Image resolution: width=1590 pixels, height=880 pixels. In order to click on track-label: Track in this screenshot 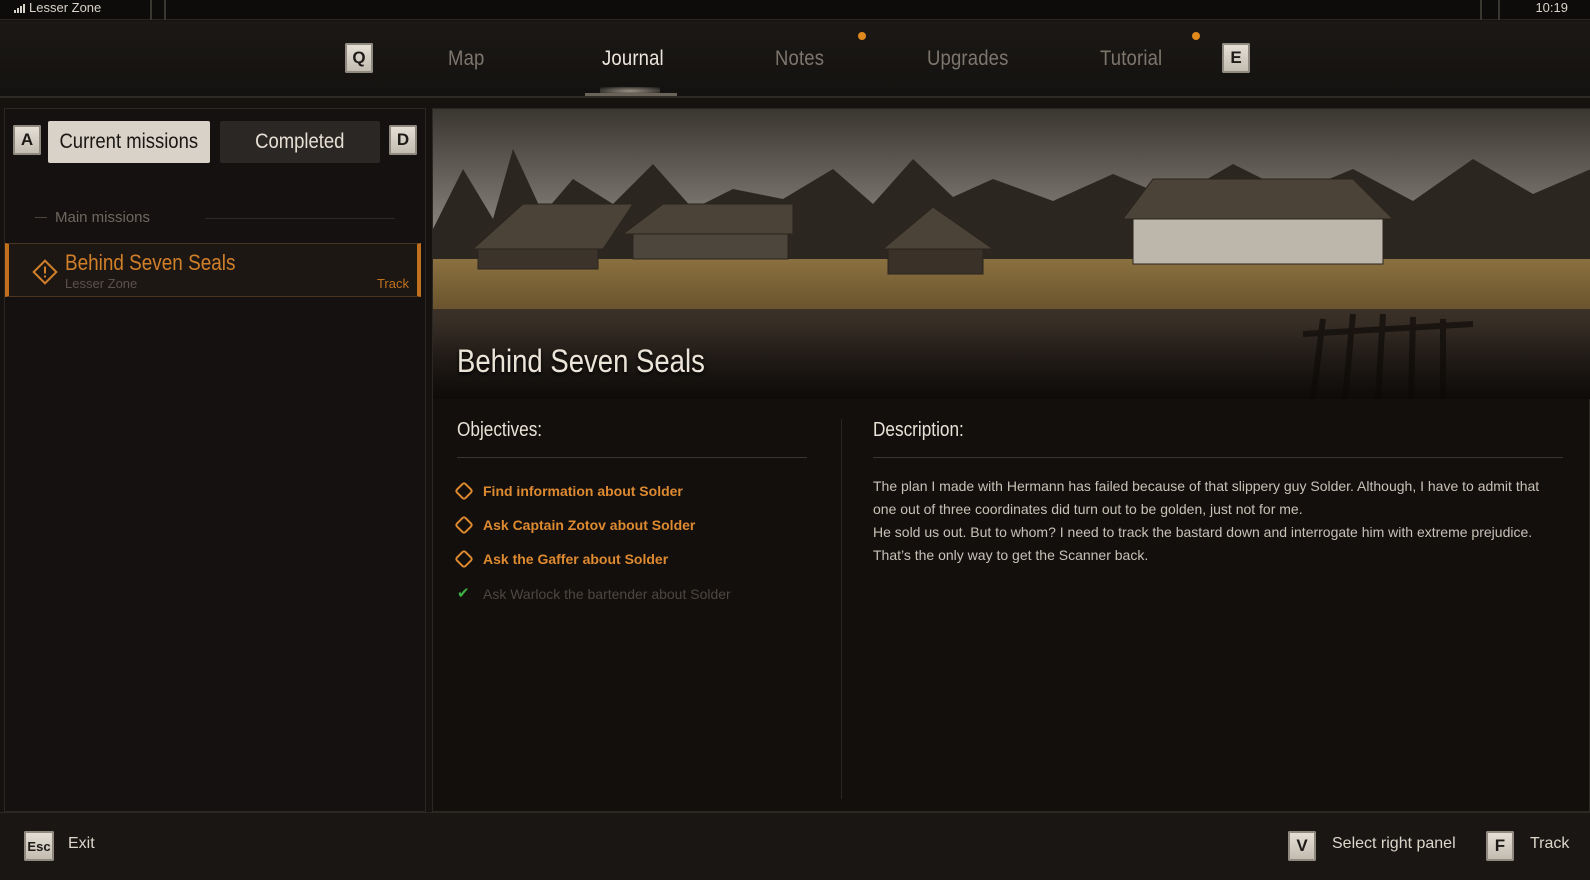, I will do `click(1549, 844)`.